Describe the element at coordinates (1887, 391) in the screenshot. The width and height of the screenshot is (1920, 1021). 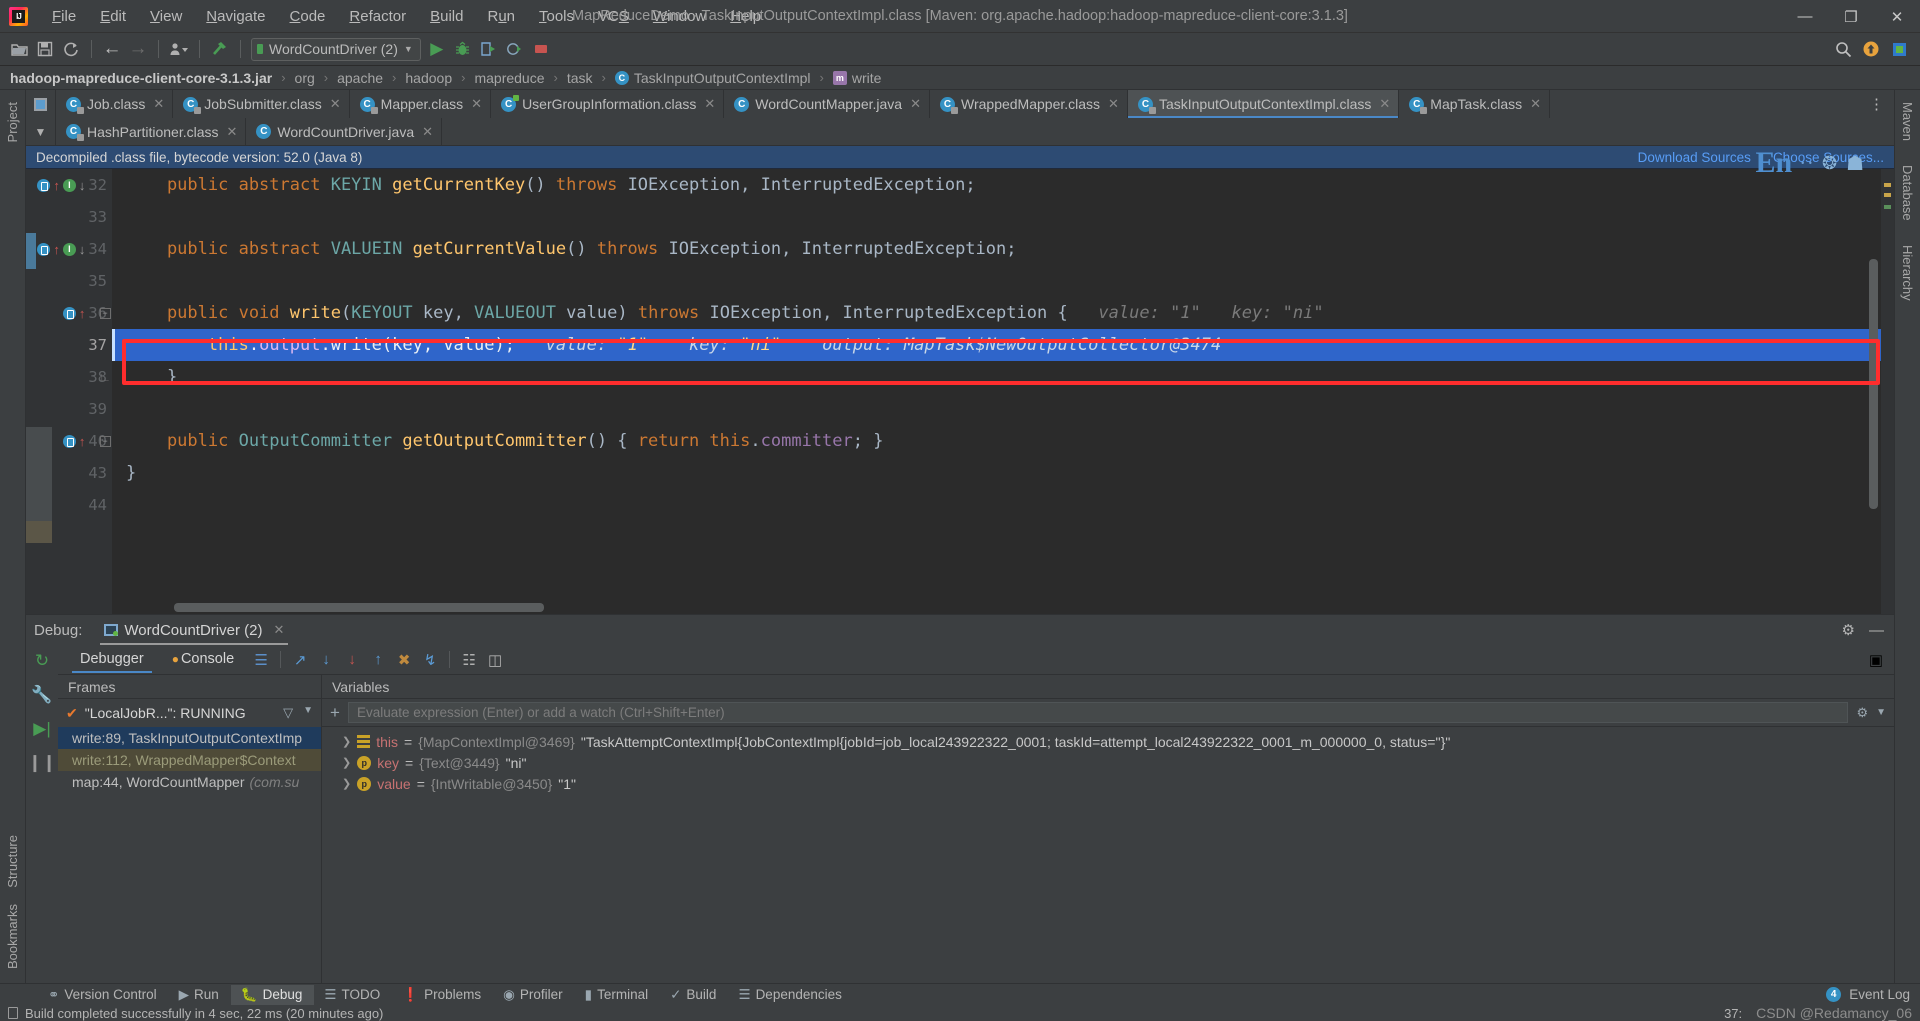
I see `editor-marker-strip` at that location.